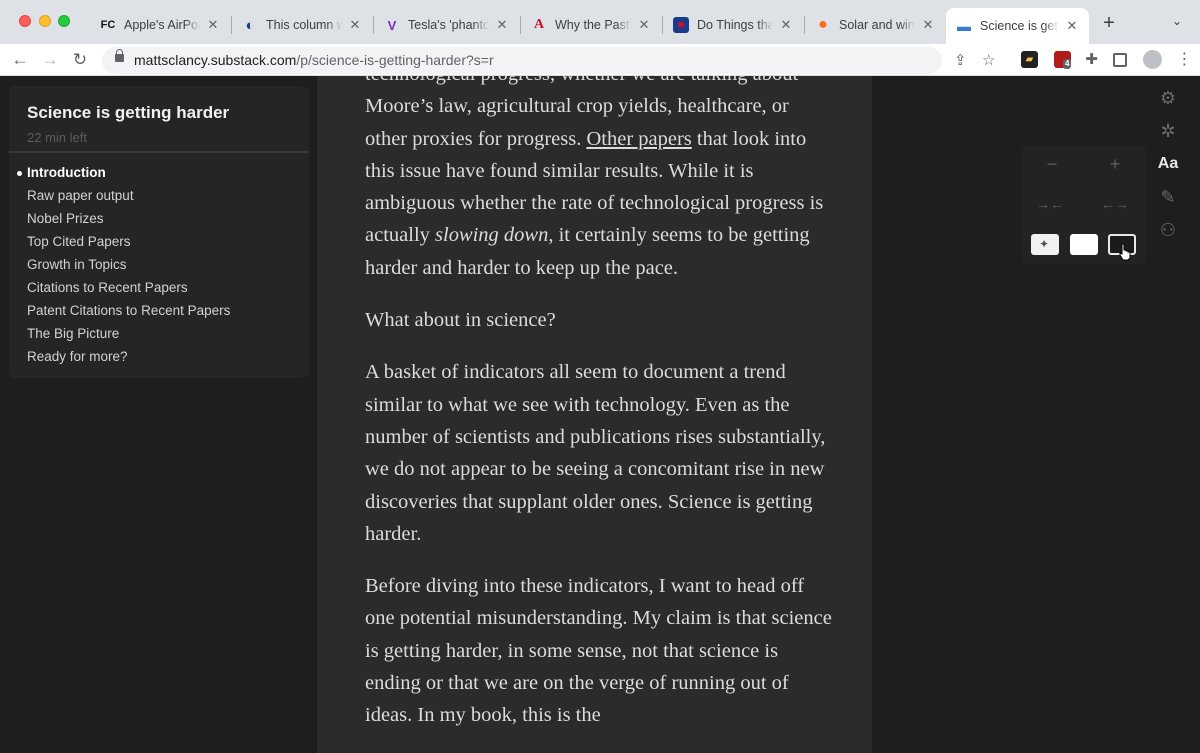  I want to click on zoom-window-button, so click(64, 21).